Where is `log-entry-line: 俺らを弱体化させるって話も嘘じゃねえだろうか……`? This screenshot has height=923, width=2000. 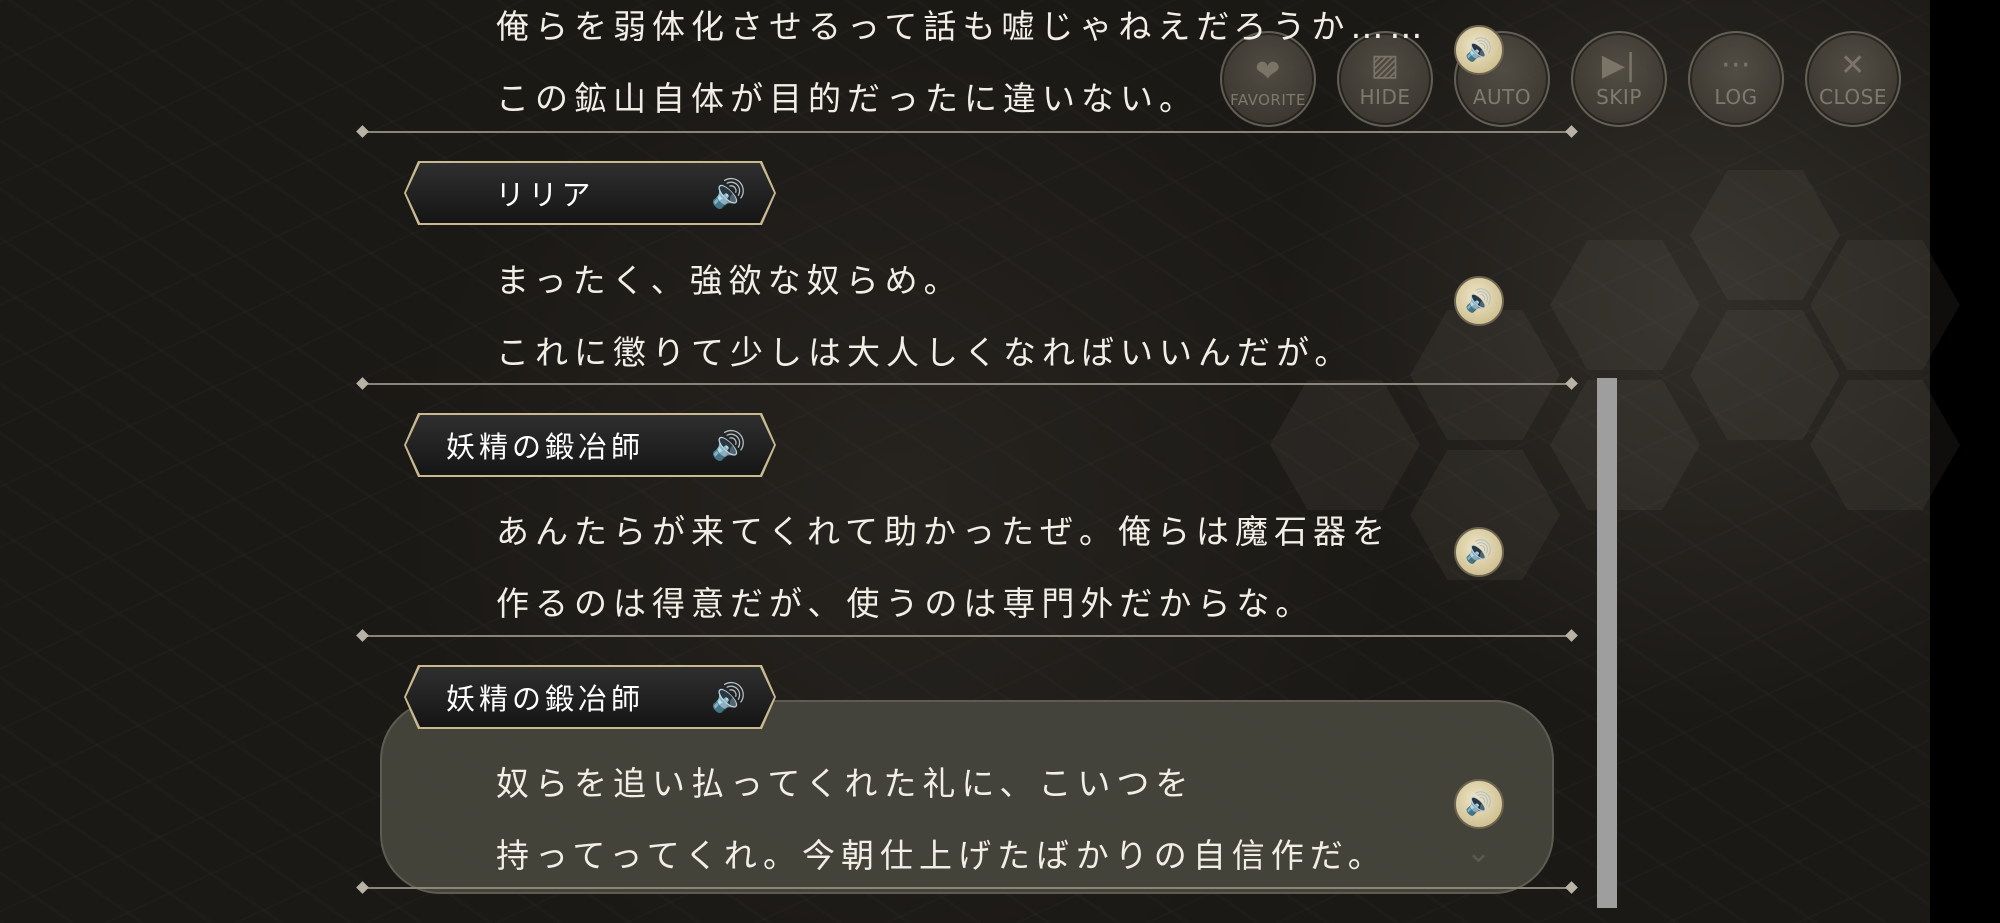
log-entry-line: 俺らを弱体化させるって話も嘘じゃねえだろうか…… is located at coordinates (962, 26).